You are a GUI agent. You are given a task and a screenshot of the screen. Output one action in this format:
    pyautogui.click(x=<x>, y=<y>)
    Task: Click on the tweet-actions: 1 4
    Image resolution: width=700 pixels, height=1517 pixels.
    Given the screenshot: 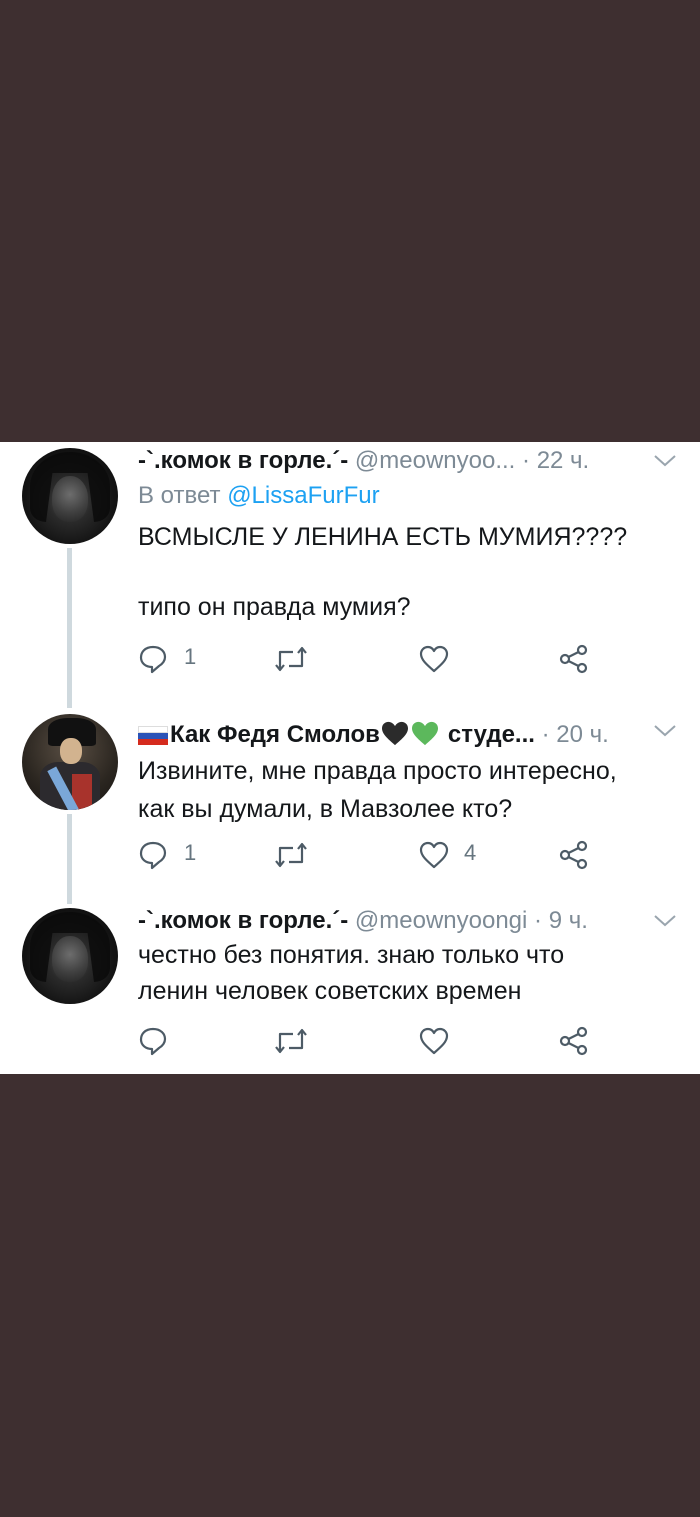 What is the action you would take?
    pyautogui.click(x=378, y=855)
    